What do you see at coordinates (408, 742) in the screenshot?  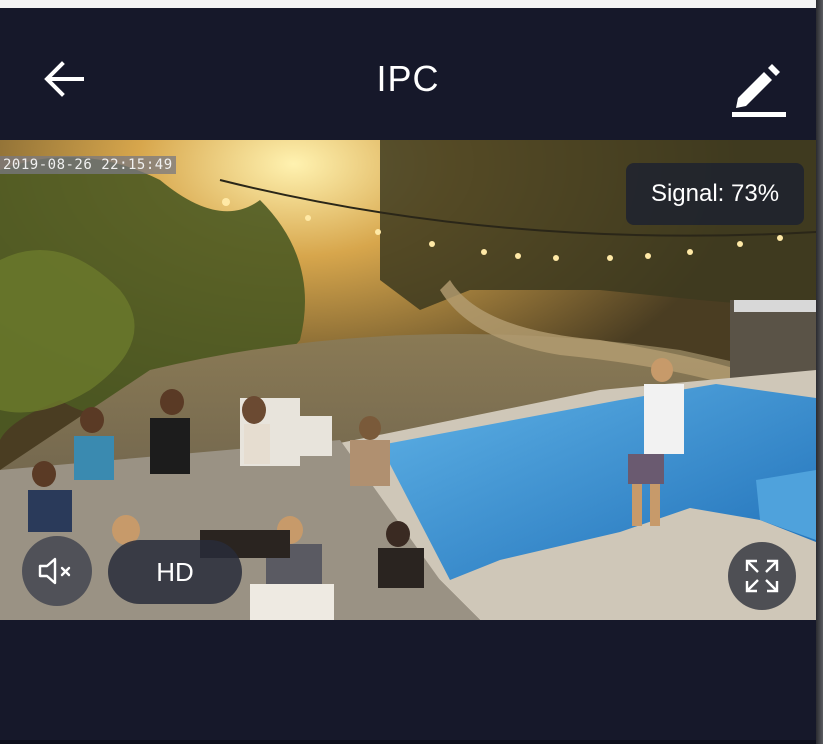 I see `bottom-strip` at bounding box center [408, 742].